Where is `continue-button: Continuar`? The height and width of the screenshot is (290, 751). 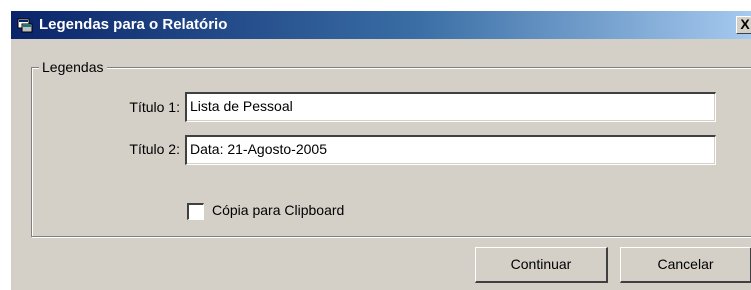
continue-button: Continuar is located at coordinates (541, 265).